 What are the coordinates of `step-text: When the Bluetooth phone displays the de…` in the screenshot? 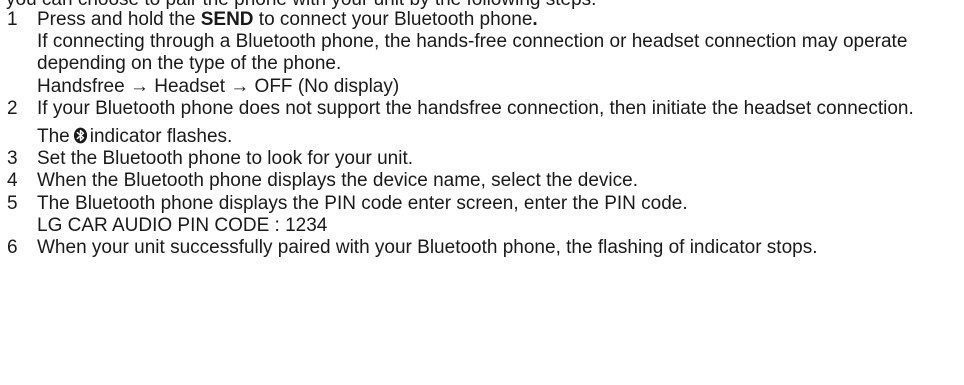 It's located at (494, 181).